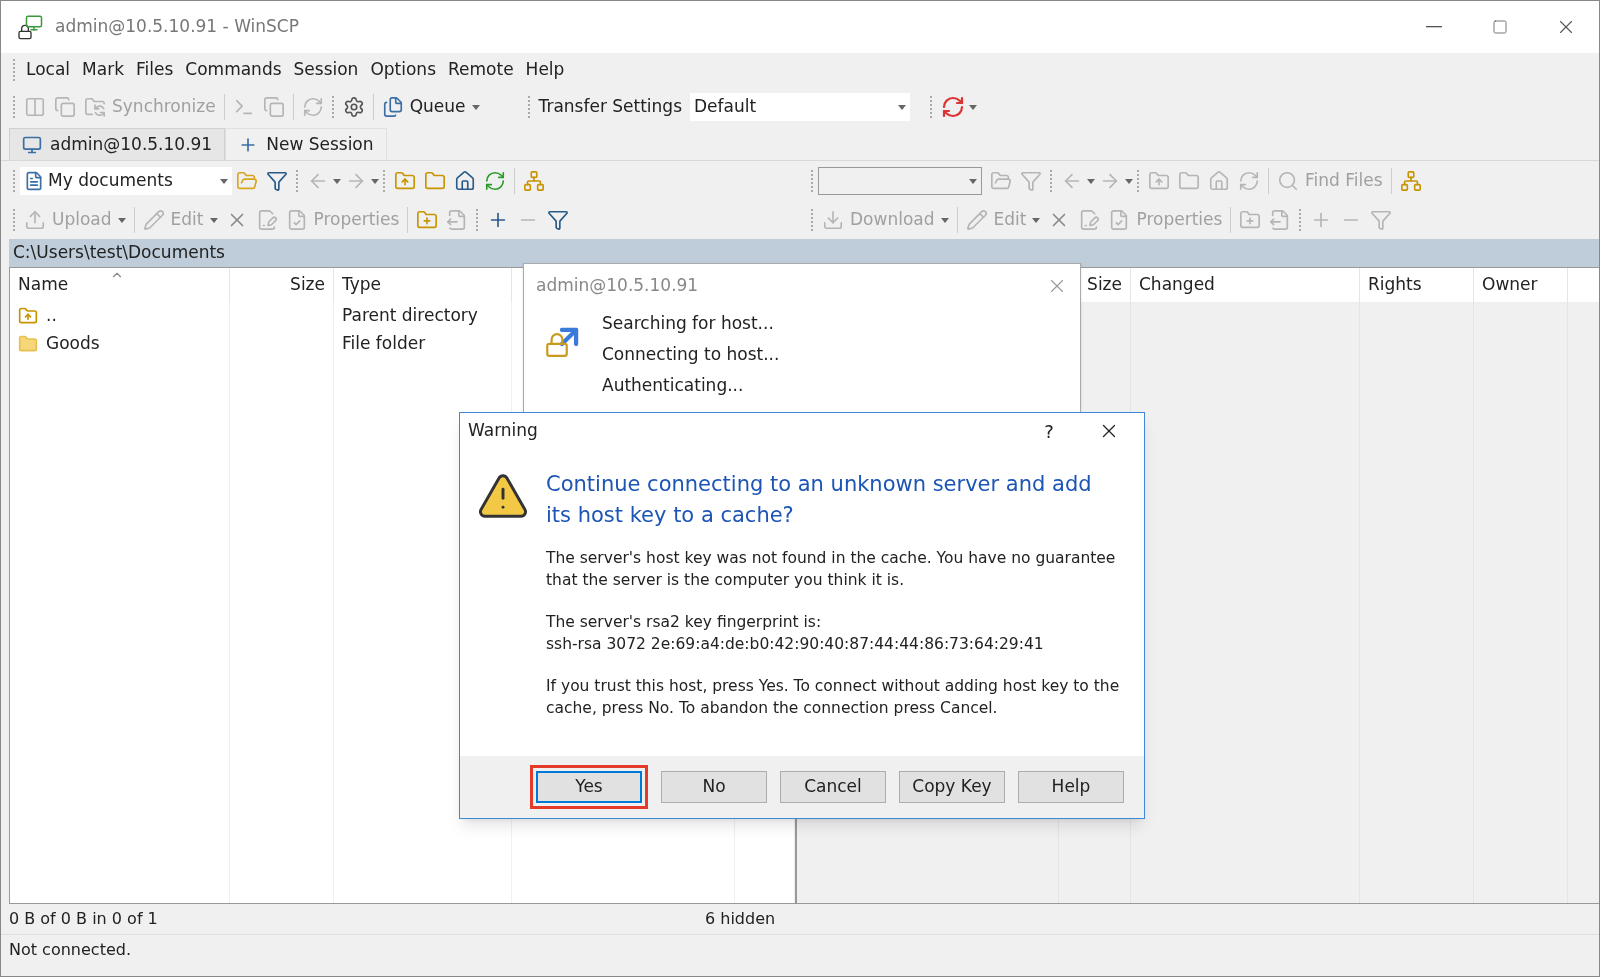 The width and height of the screenshot is (1600, 977). What do you see at coordinates (403, 70) in the screenshot?
I see `menu-item: Options` at bounding box center [403, 70].